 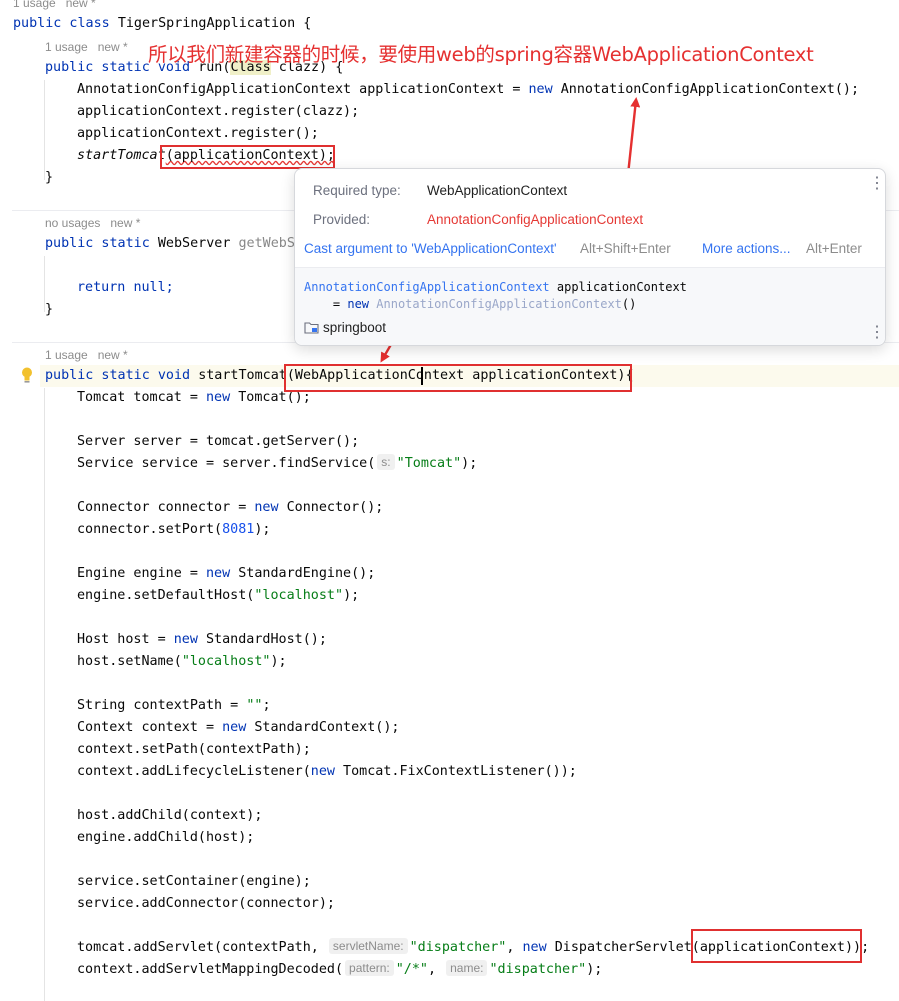 I want to click on provided-type-value: AnnotationConfigApplicationContext, so click(x=535, y=219).